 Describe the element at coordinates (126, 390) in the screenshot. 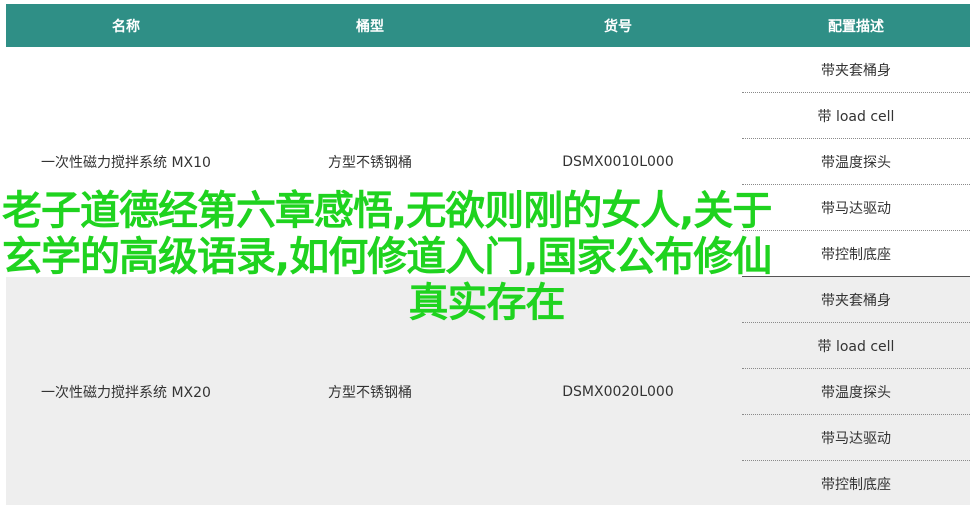

I see `product-name-cell: 一次性磁力搅拌系统 MX20` at that location.